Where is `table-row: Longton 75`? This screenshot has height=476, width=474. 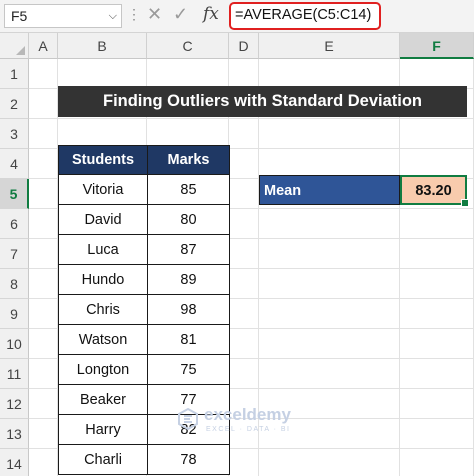
table-row: Longton 75 is located at coordinates (144, 369).